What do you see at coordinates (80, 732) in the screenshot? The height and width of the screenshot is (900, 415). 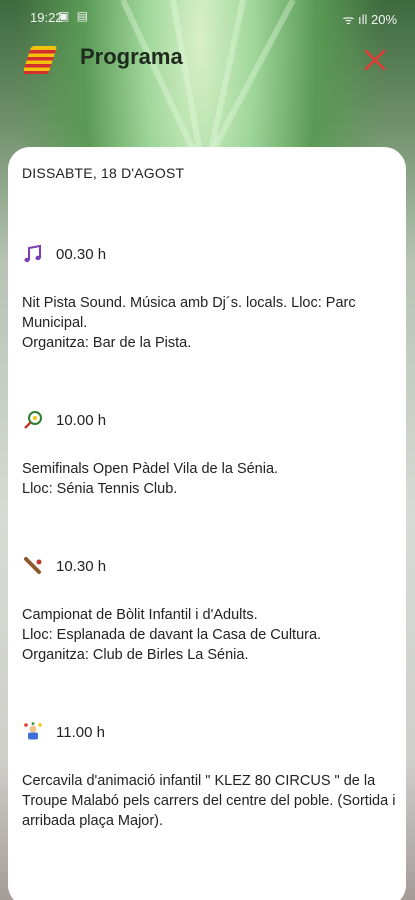 I see `event-time: 11.00 h` at bounding box center [80, 732].